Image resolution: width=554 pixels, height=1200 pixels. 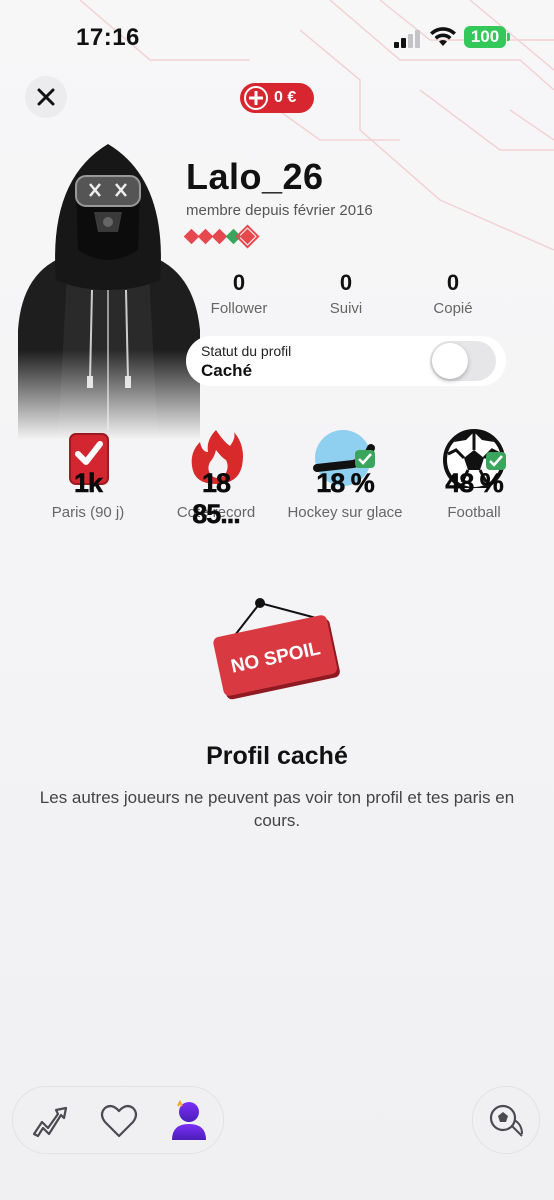 What do you see at coordinates (246, 351) in the screenshot?
I see `profile-status-label: Statut du profil` at bounding box center [246, 351].